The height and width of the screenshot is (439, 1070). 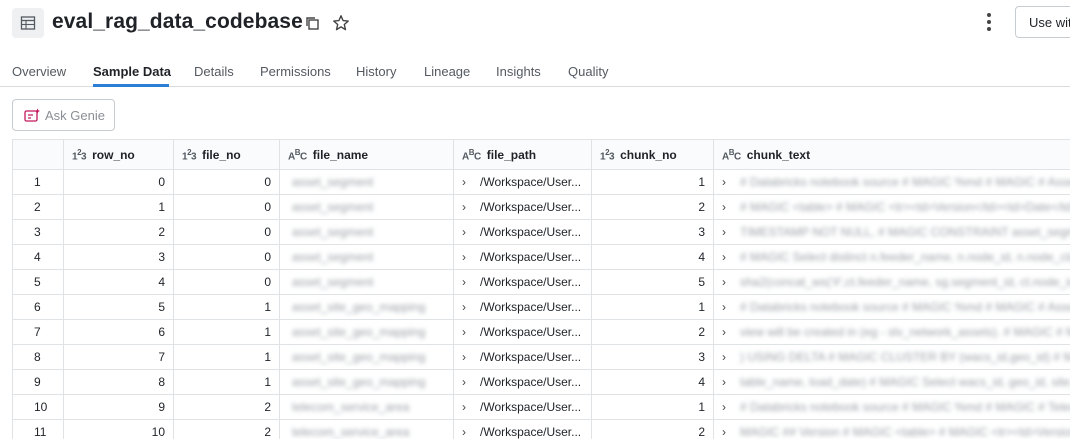 I want to click on column-header: ABC chunk_text, so click(x=891, y=154).